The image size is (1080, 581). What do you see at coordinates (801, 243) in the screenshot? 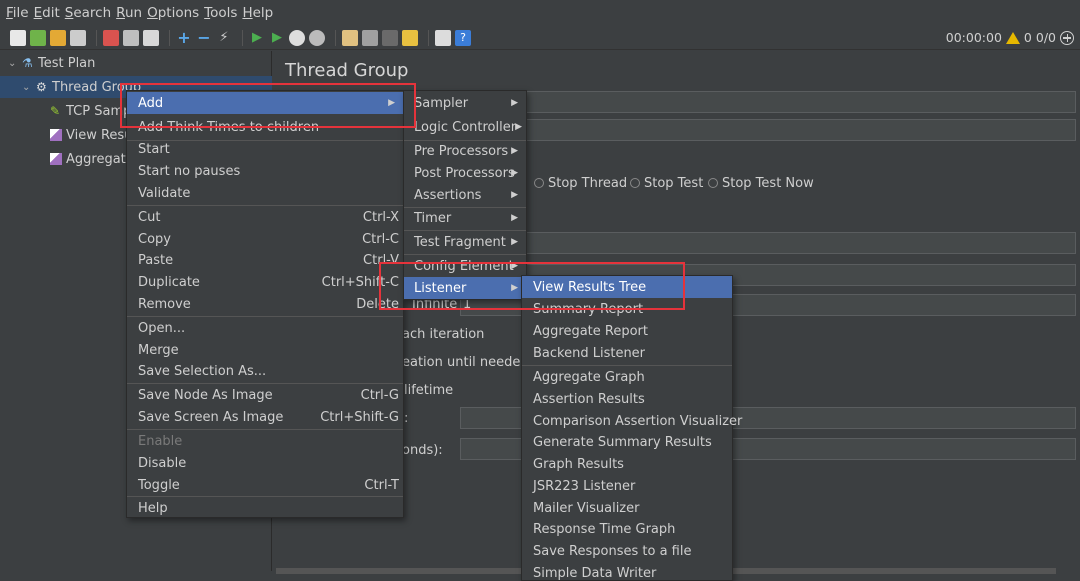
I see `threads-field` at bounding box center [801, 243].